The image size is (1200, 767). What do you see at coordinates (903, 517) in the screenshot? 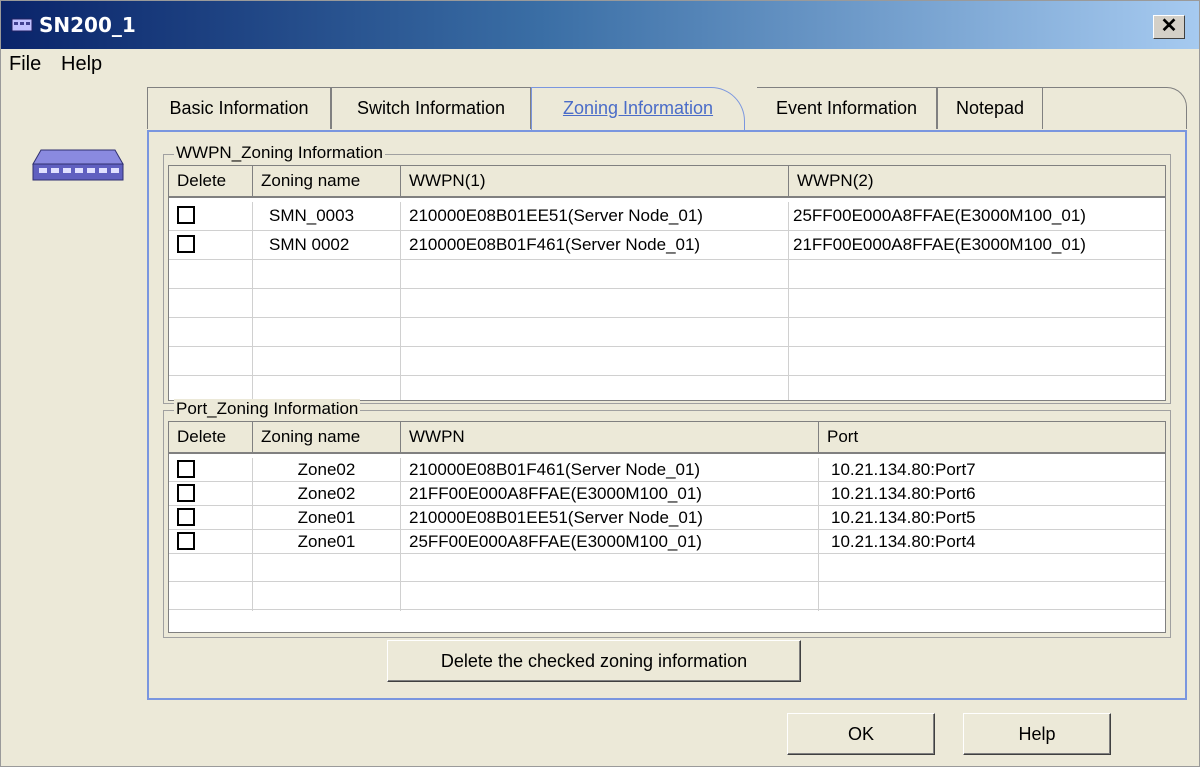
I see `port-cell: 10.21.134.80:Port5` at bounding box center [903, 517].